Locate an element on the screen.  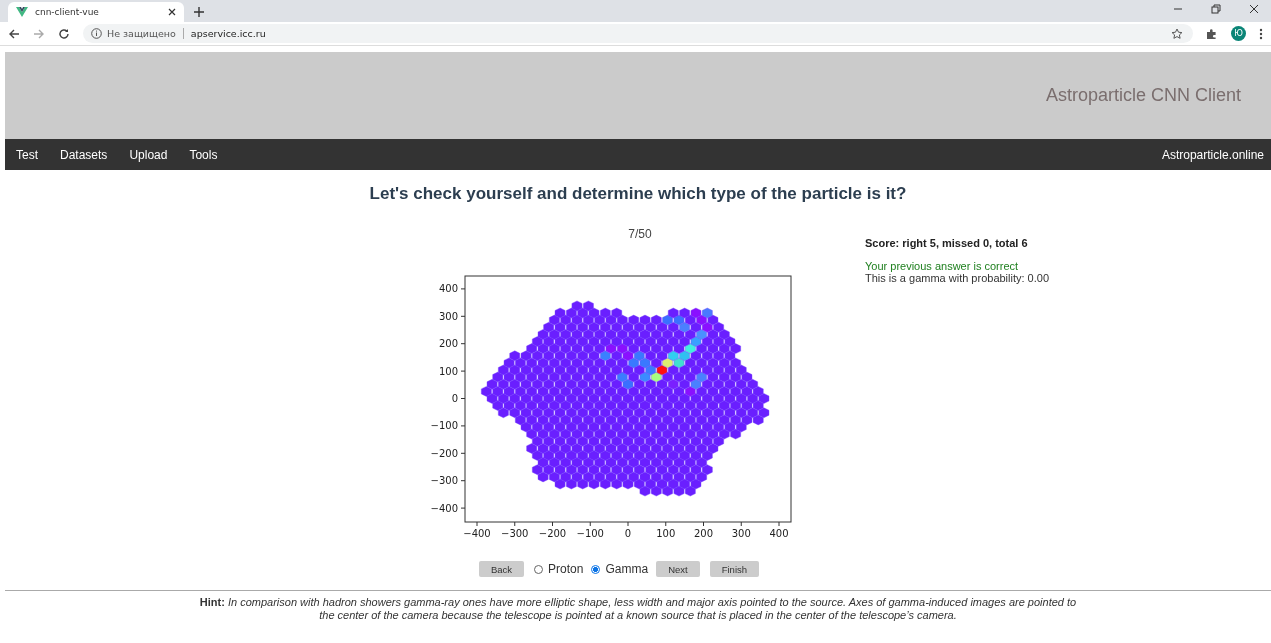
address-field: Не защищено apservice.icc.ru is located at coordinates (638, 33).